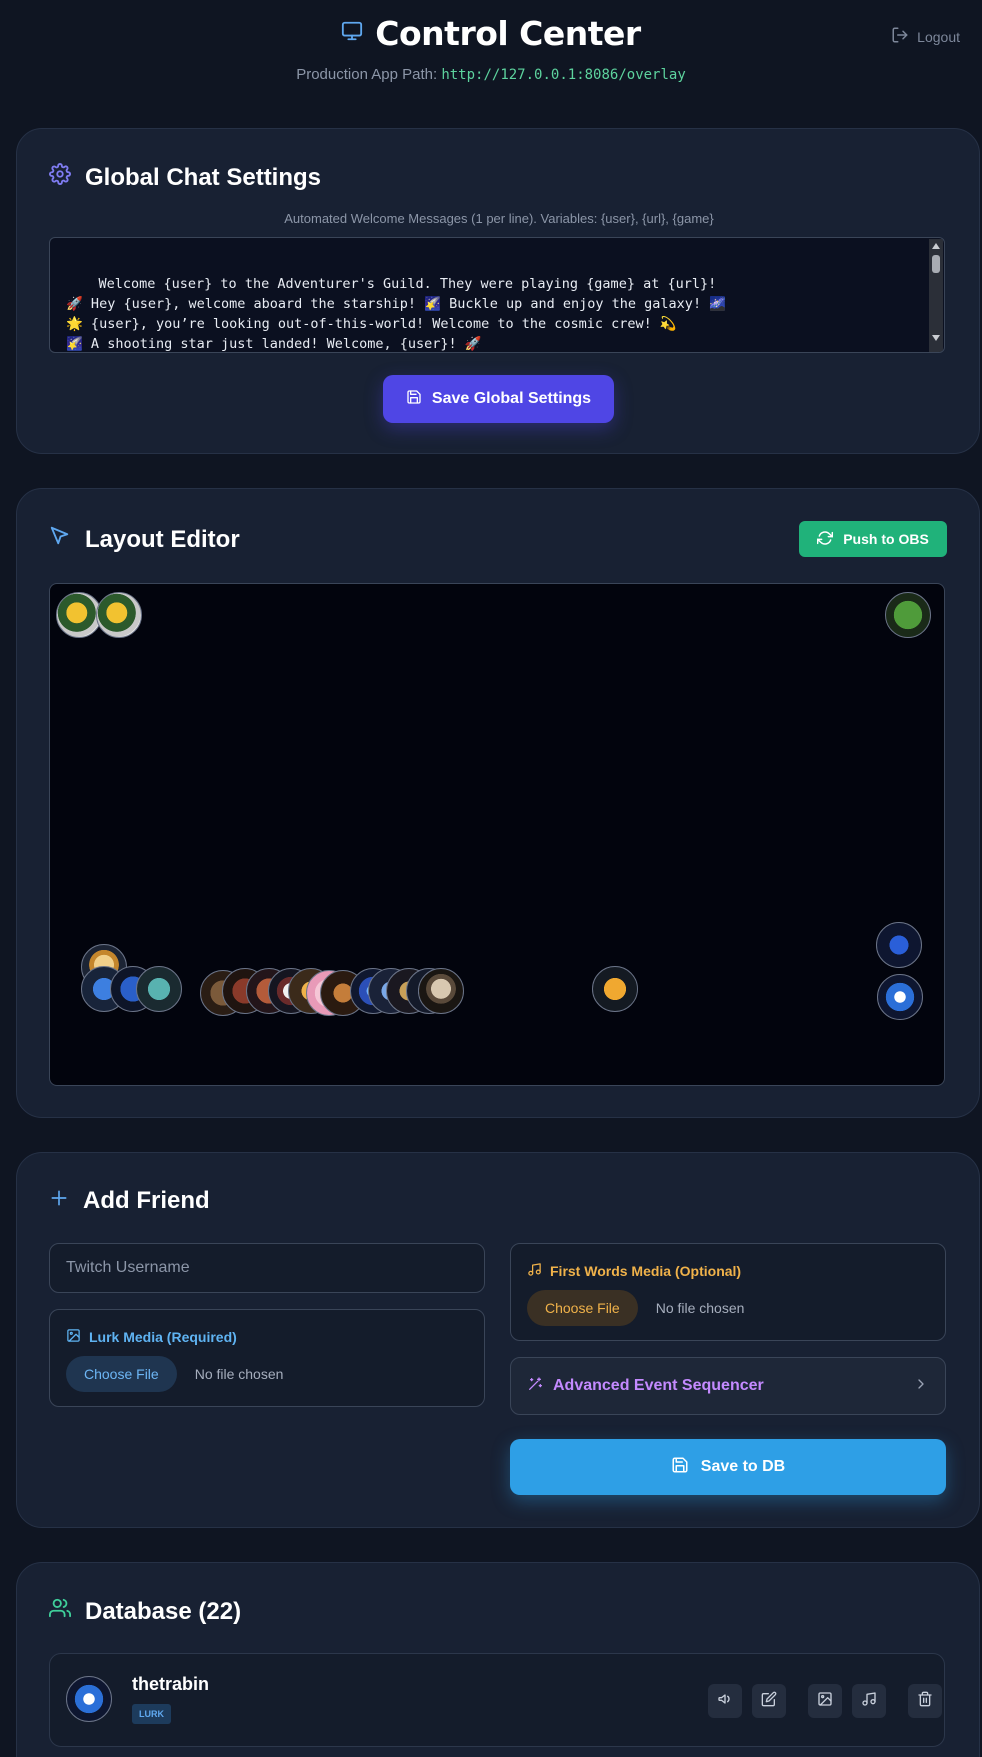  What do you see at coordinates (936, 295) in the screenshot?
I see `textarea-scrollbar` at bounding box center [936, 295].